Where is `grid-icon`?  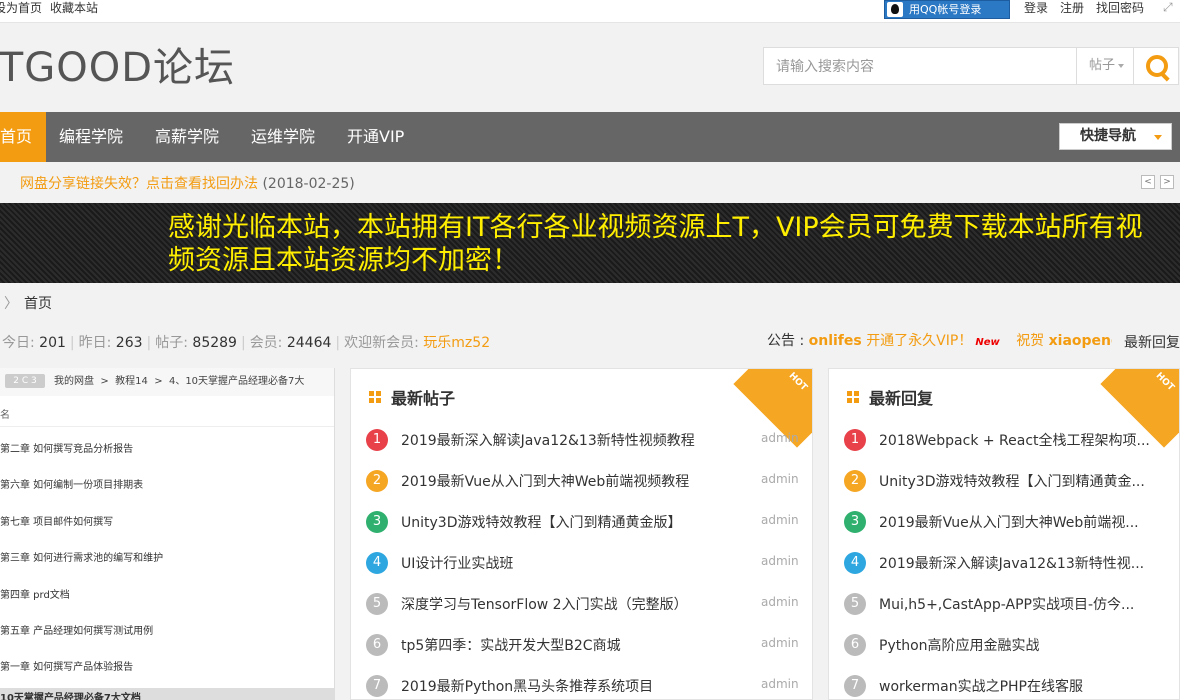
grid-icon is located at coordinates (853, 397).